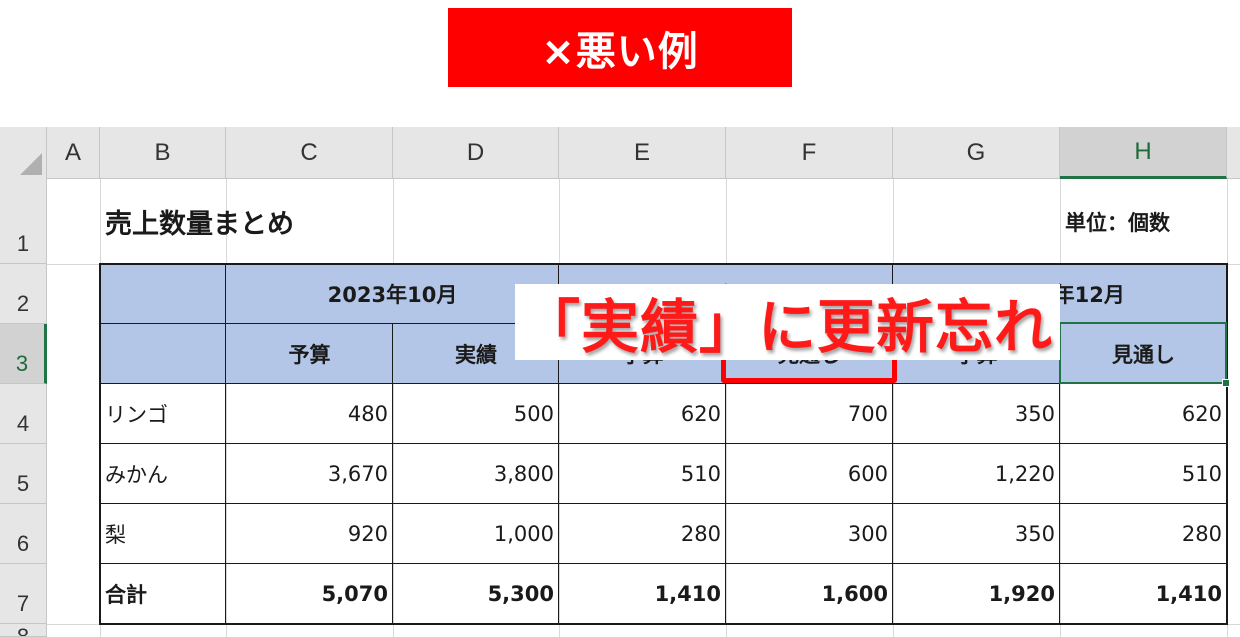 This screenshot has height=637, width=1240. Describe the element at coordinates (309, 153) in the screenshot. I see `column-header-c: C` at that location.